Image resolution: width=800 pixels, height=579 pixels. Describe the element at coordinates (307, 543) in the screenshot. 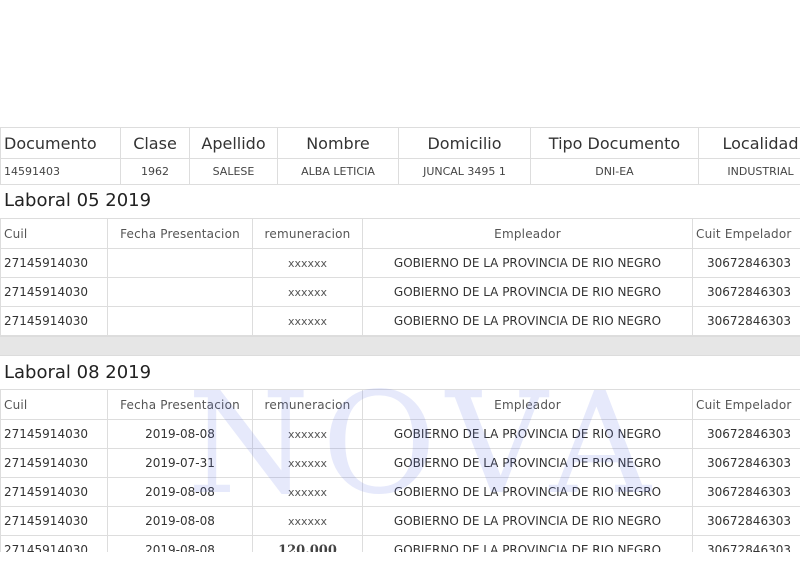

I see `remuneracion-cell: 120.000` at that location.